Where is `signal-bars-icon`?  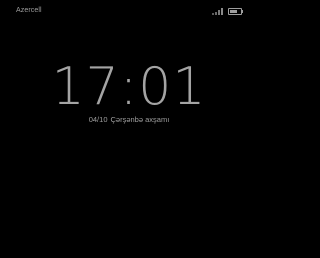
signal-bars-icon is located at coordinates (217, 11).